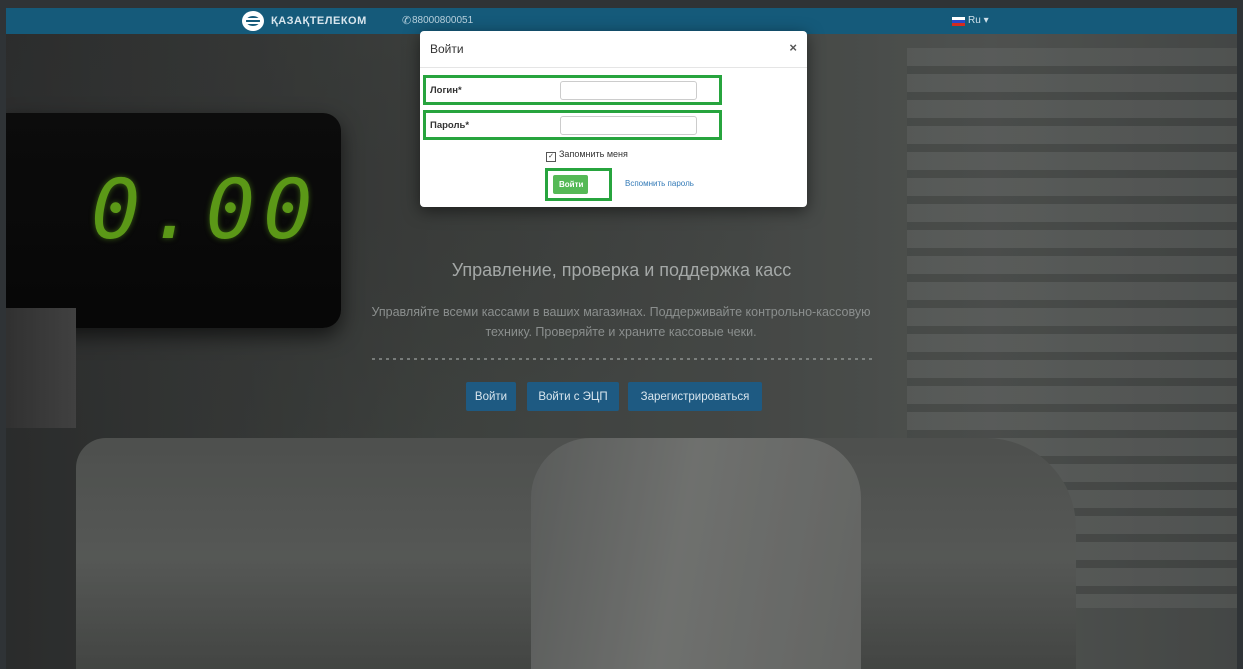  Describe the element at coordinates (659, 183) in the screenshot. I see `forgot-password-link: Вспомнить пароль` at that location.